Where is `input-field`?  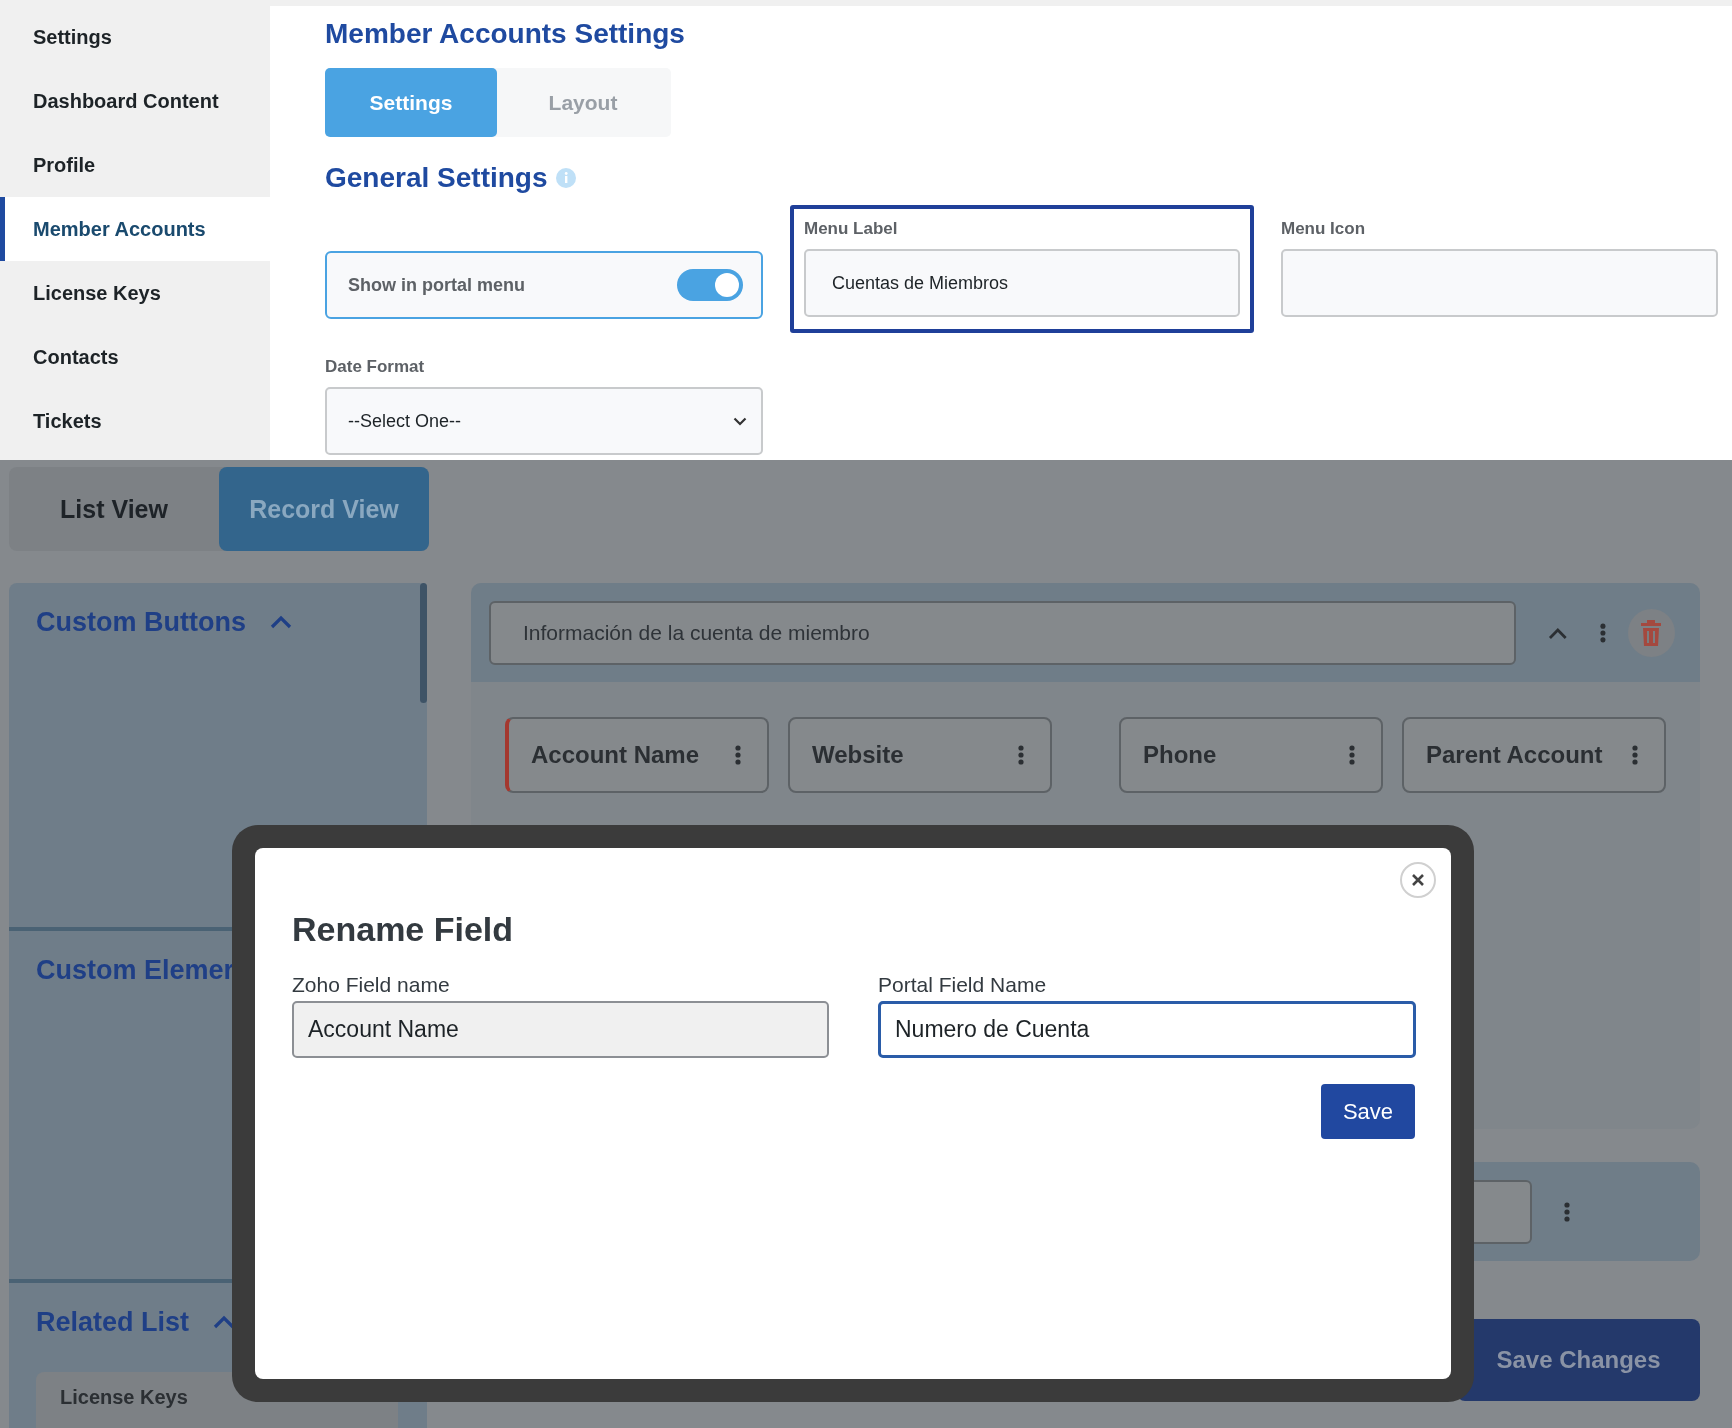
input-field is located at coordinates (1499, 283).